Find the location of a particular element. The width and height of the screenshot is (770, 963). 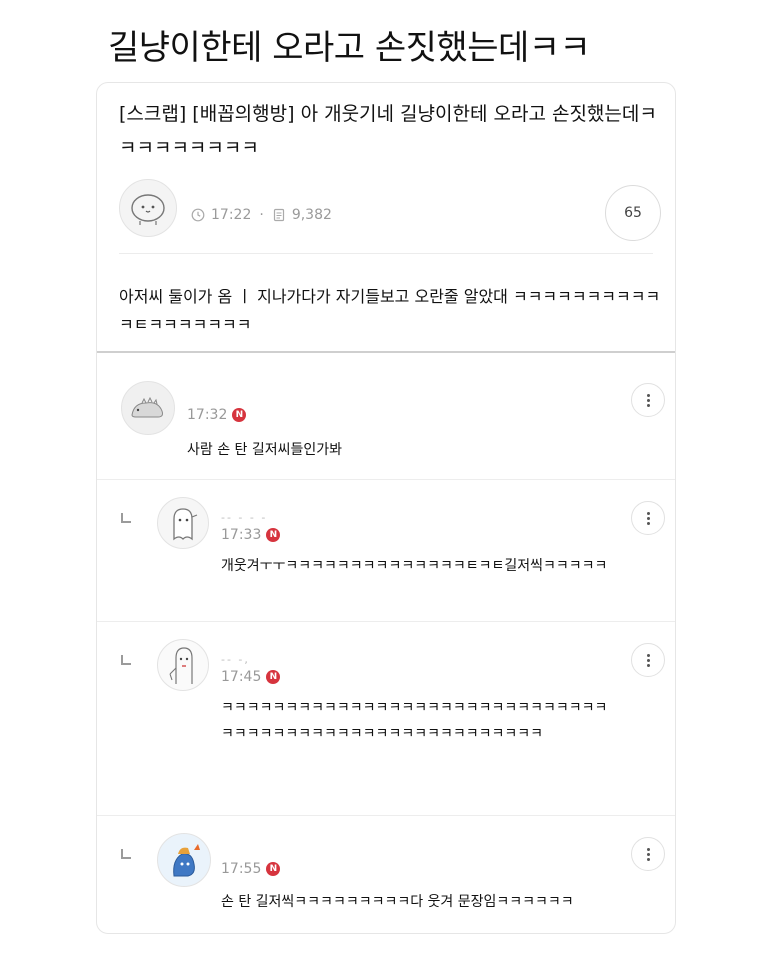

comments-divider is located at coordinates (386, 352).